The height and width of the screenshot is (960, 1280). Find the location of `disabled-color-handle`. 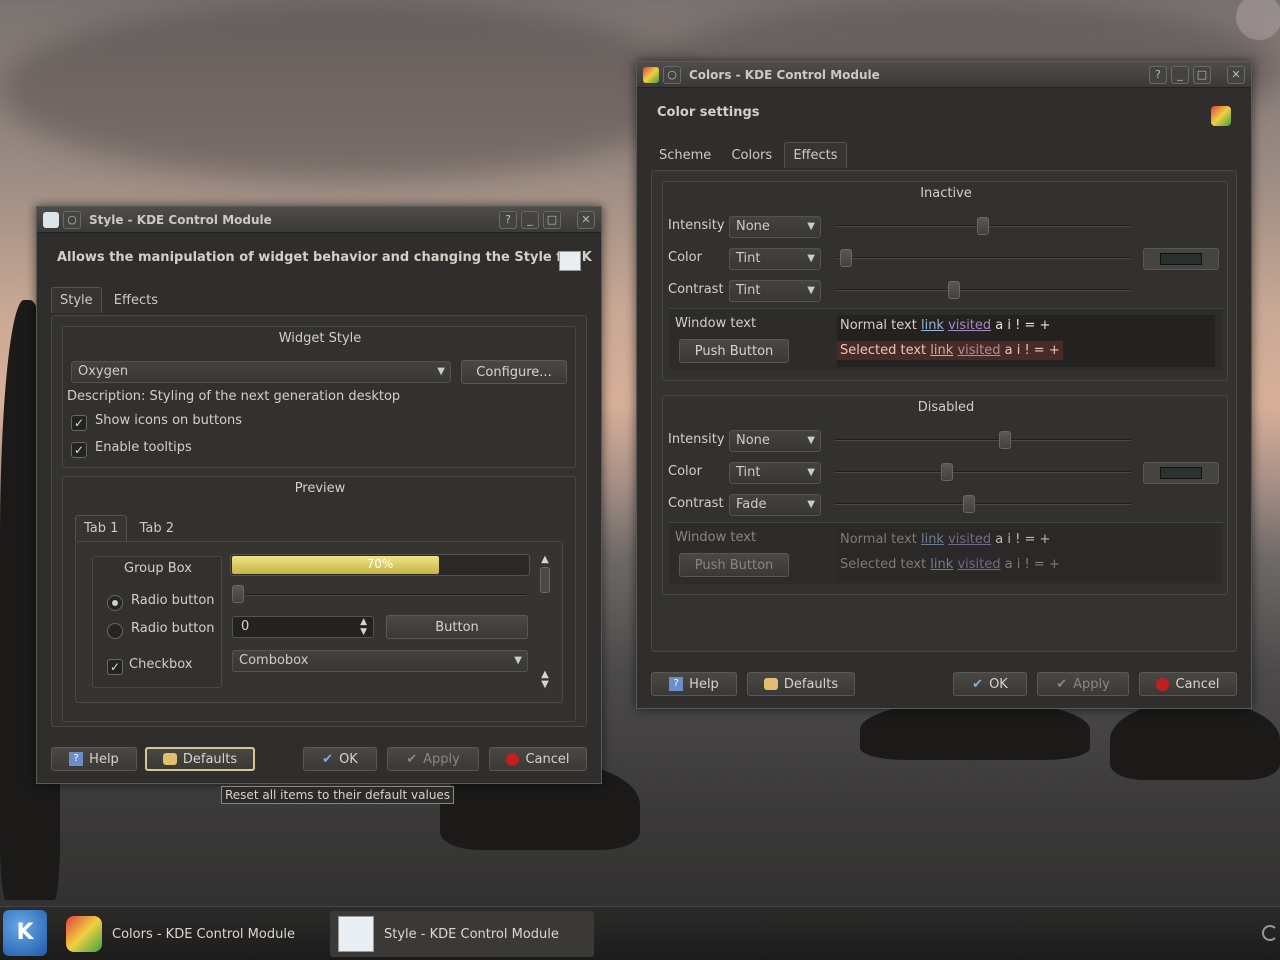

disabled-color-handle is located at coordinates (947, 472).